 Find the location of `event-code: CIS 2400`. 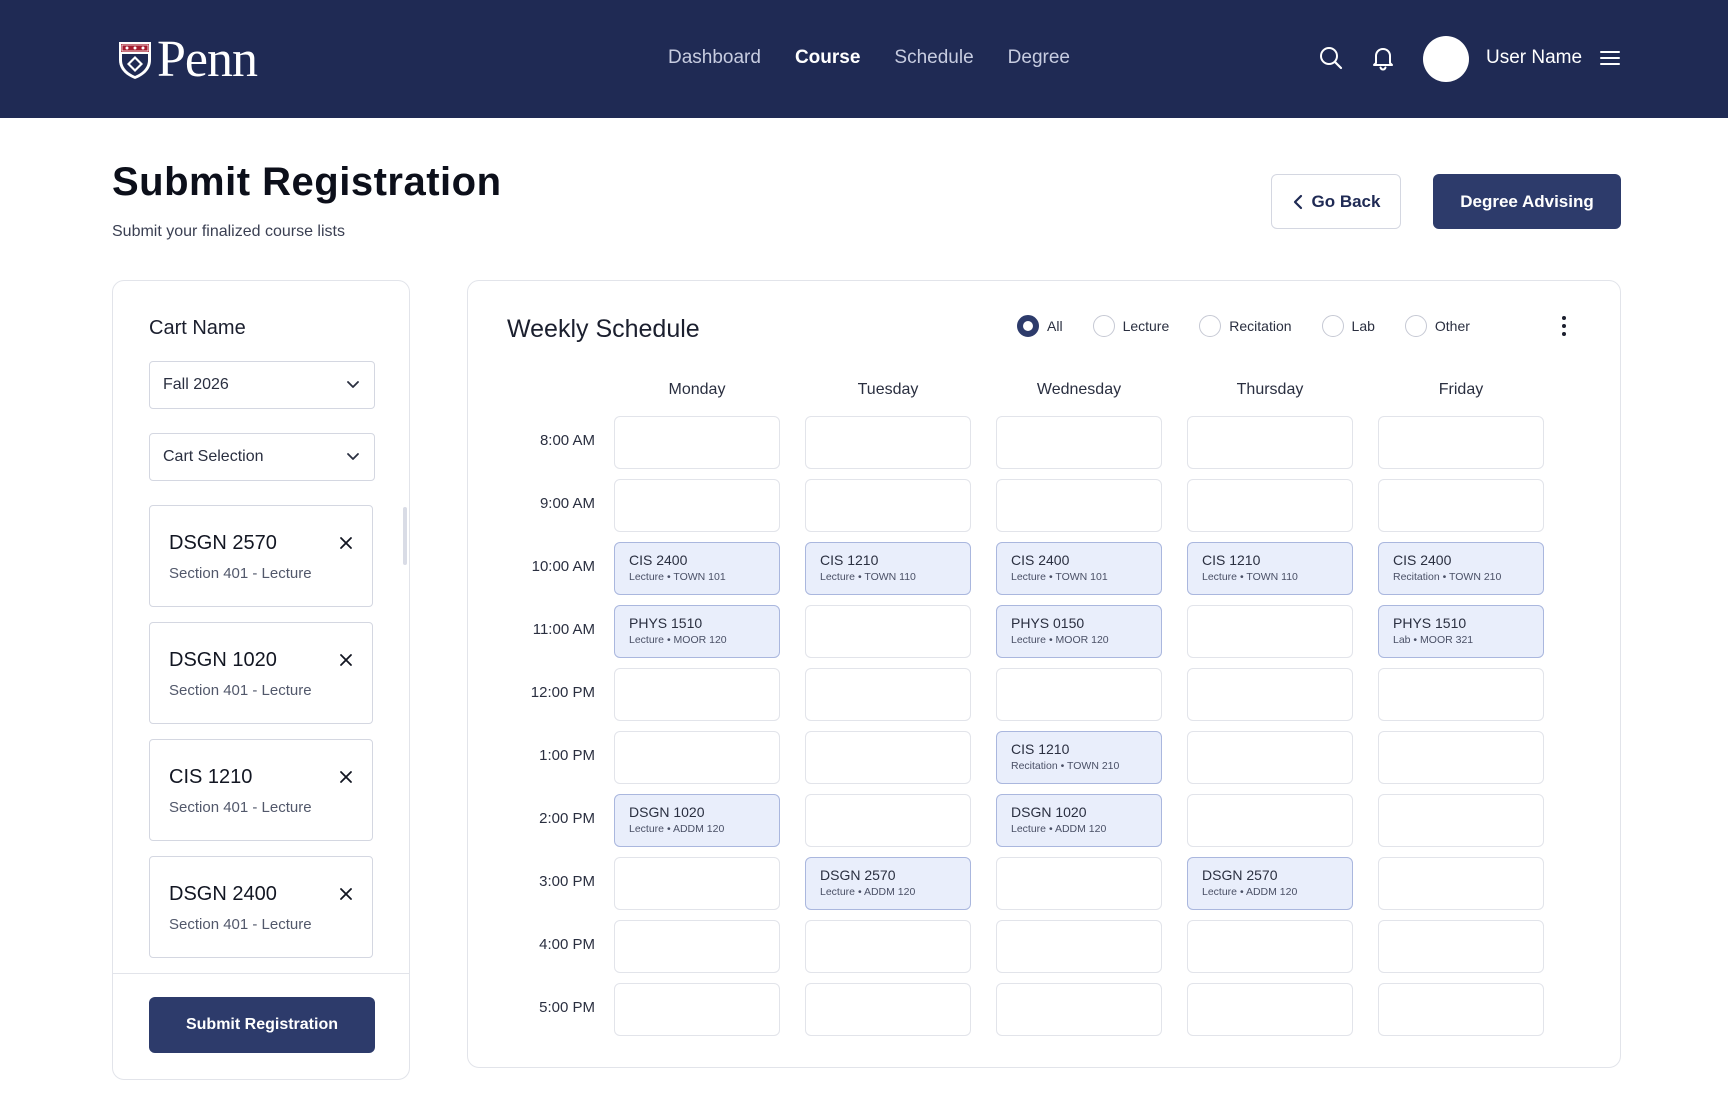

event-code: CIS 2400 is located at coordinates (1040, 560).